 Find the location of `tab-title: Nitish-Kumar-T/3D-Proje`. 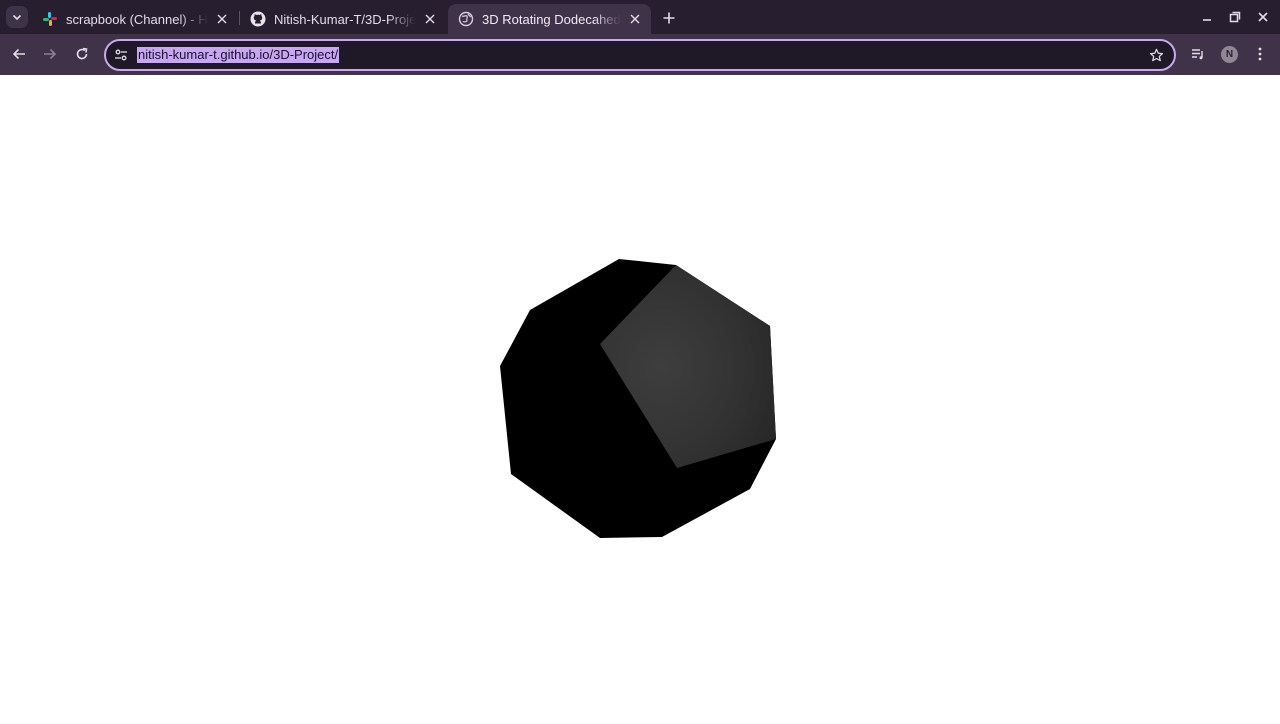

tab-title: Nitish-Kumar-T/3D-Proje is located at coordinates (345, 19).